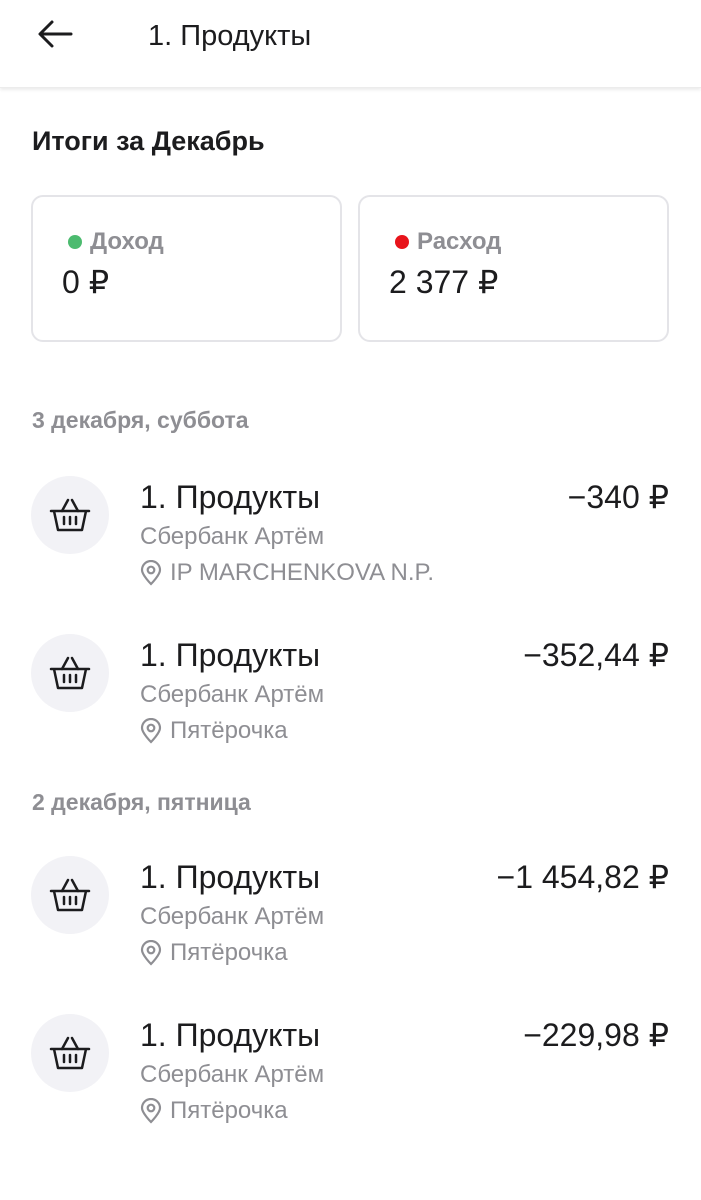 The width and height of the screenshot is (701, 1200). Describe the element at coordinates (148, 141) in the screenshot. I see `summary-title: Итоги за Декабрь` at that location.